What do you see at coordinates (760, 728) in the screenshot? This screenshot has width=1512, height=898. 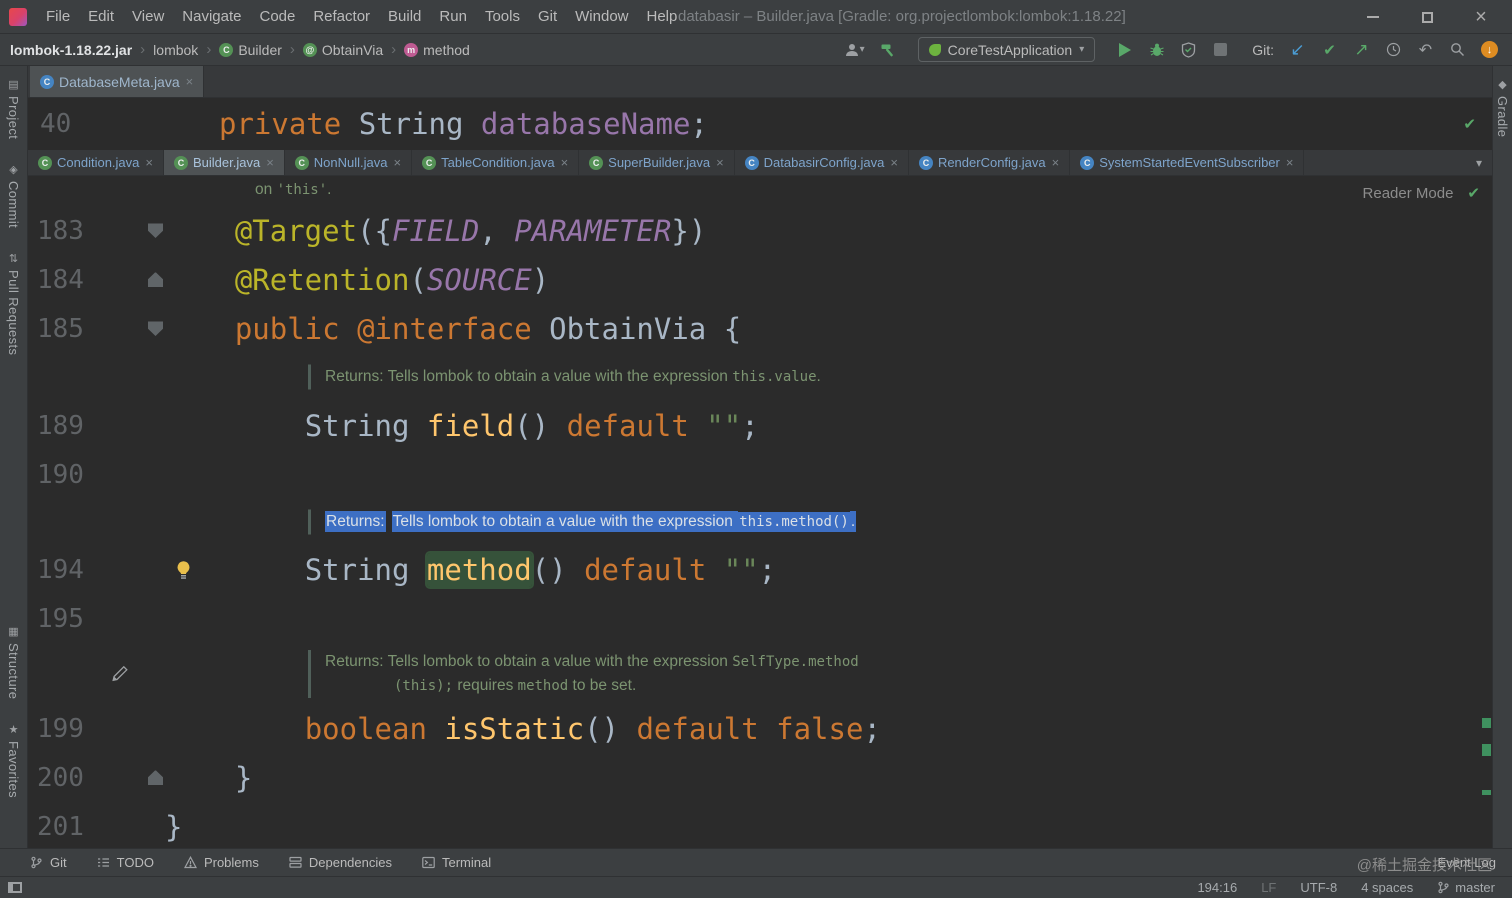 I see `code-line: 199 boolean isStatic() default false;` at bounding box center [760, 728].